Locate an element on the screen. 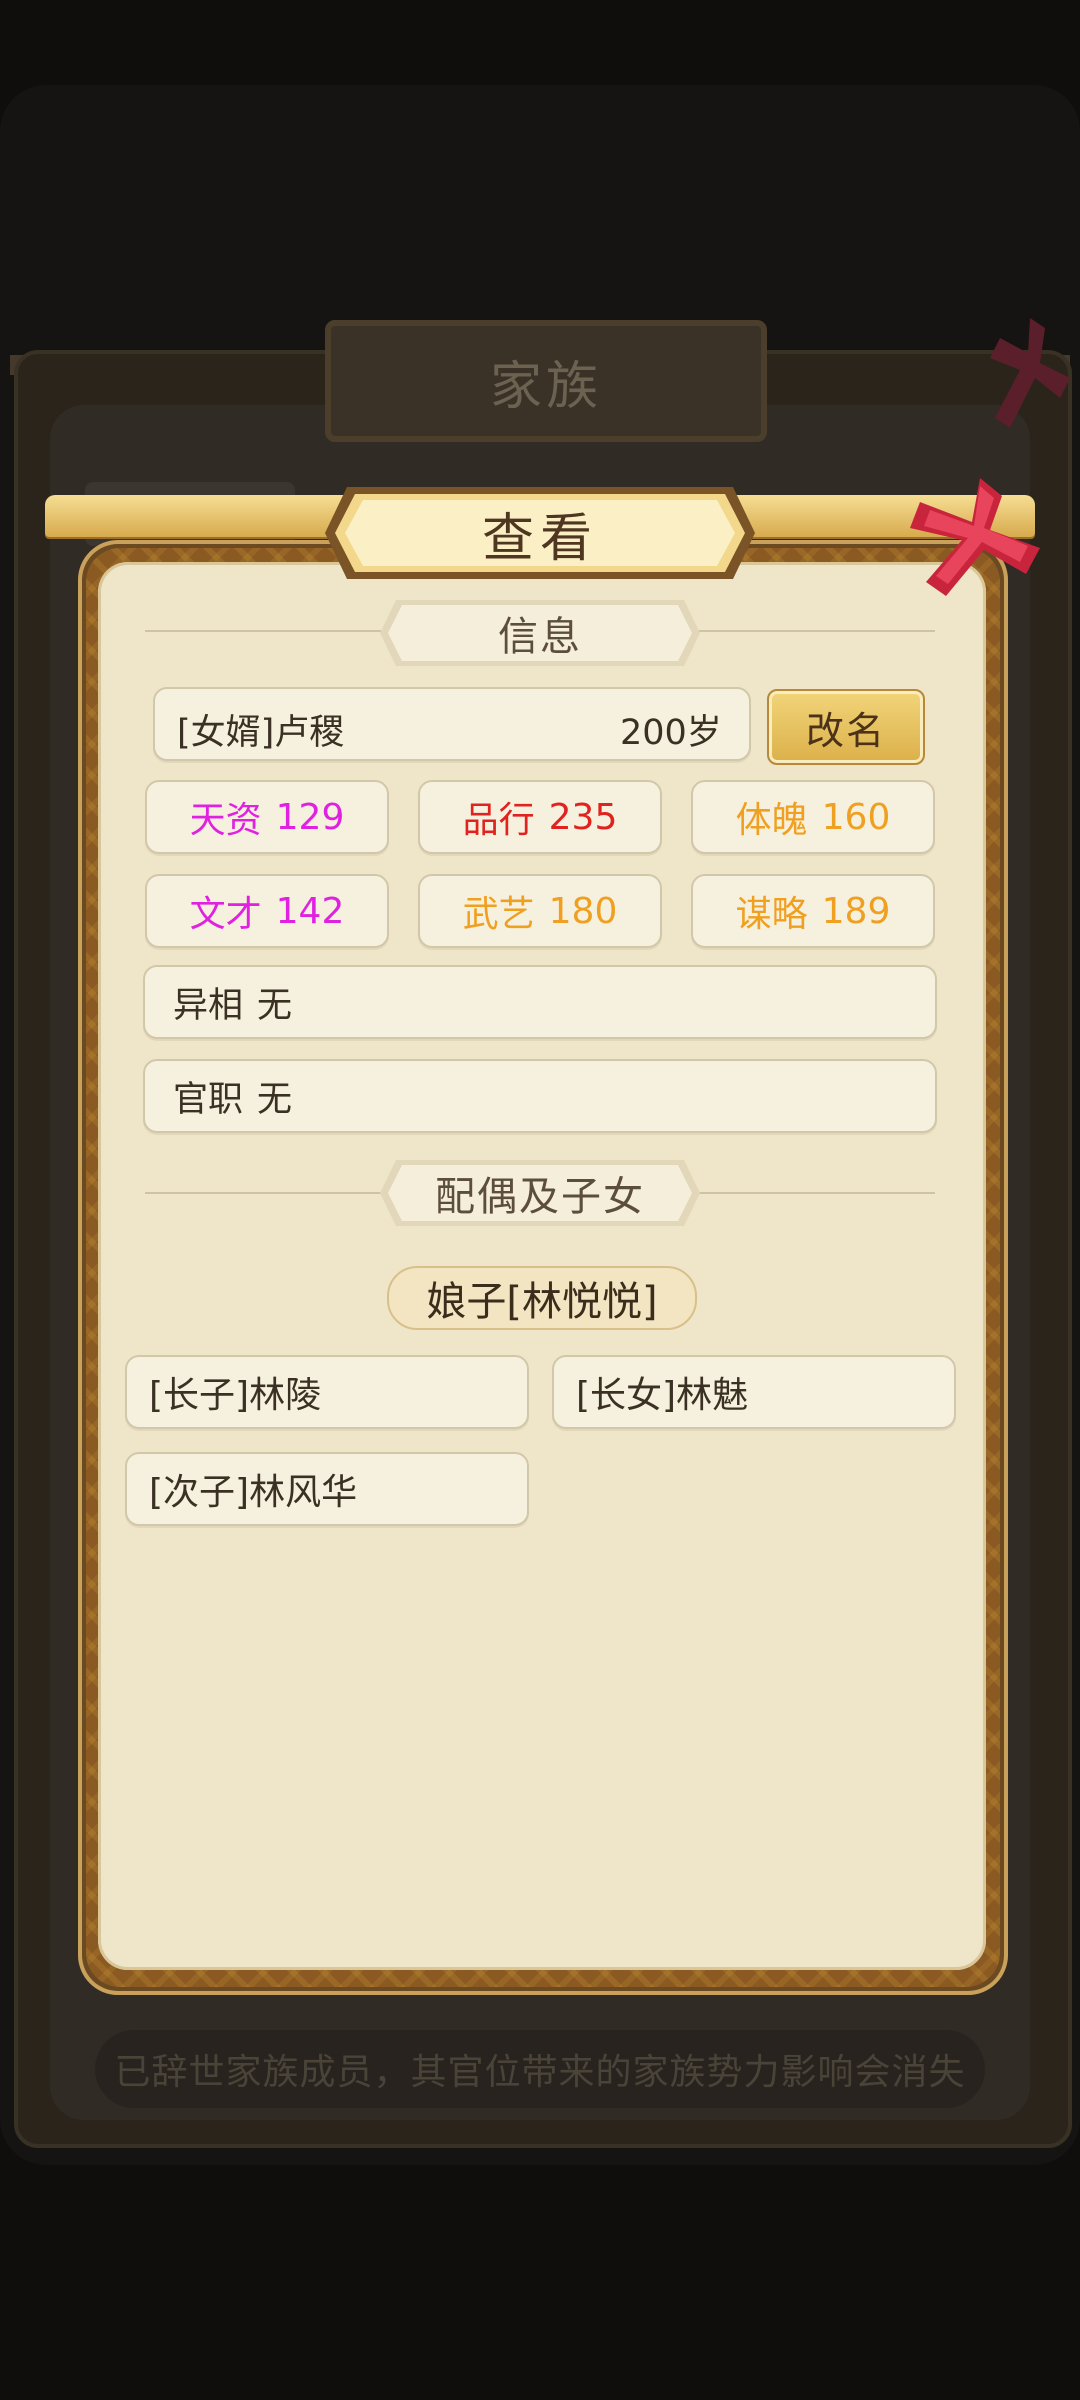 The image size is (1080, 2400). family-section-title: 配偶及子女 is located at coordinates (540, 1197).